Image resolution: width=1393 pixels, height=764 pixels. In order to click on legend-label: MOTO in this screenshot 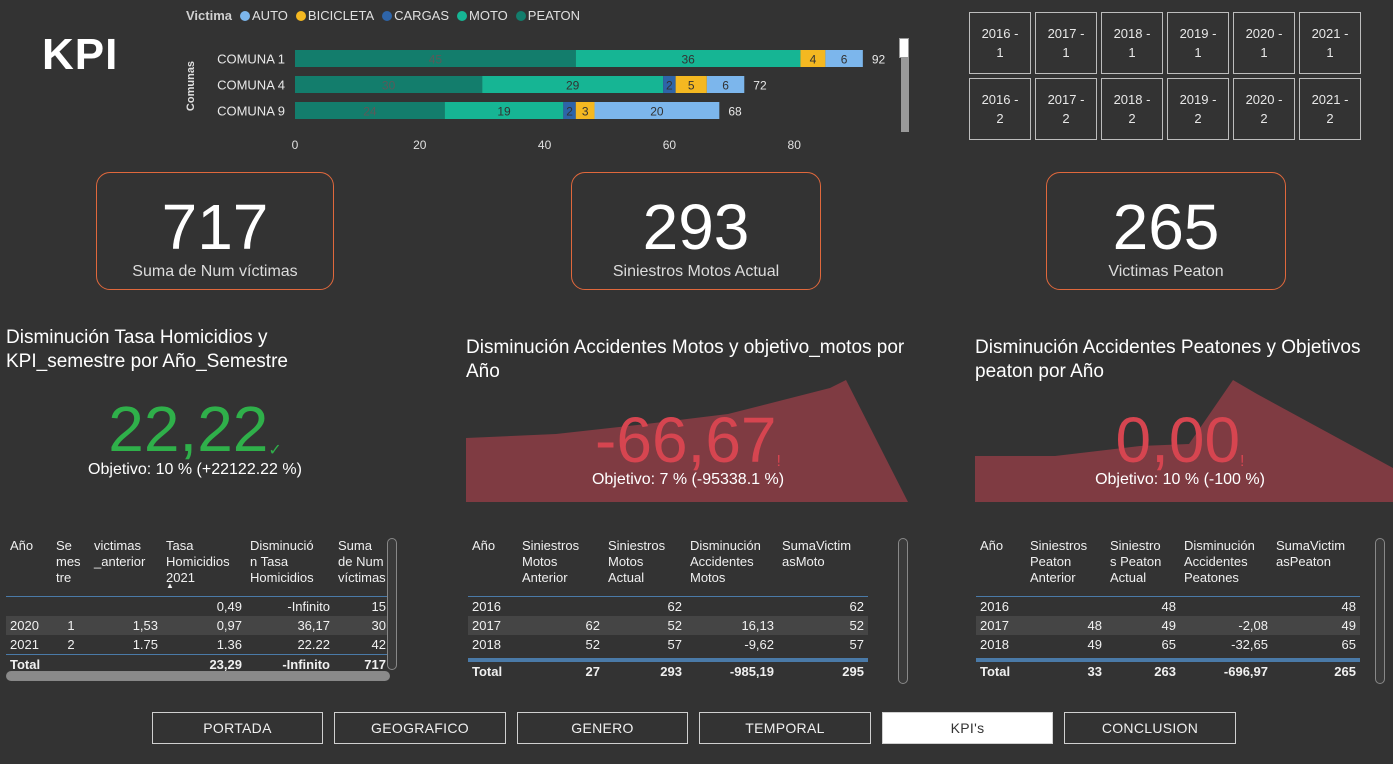, I will do `click(488, 15)`.